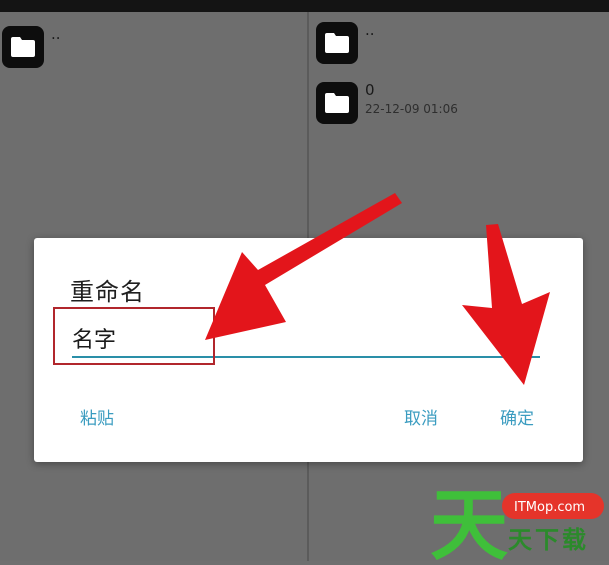 The width and height of the screenshot is (609, 565). What do you see at coordinates (97, 416) in the screenshot?
I see `paste-button: 粘贴` at bounding box center [97, 416].